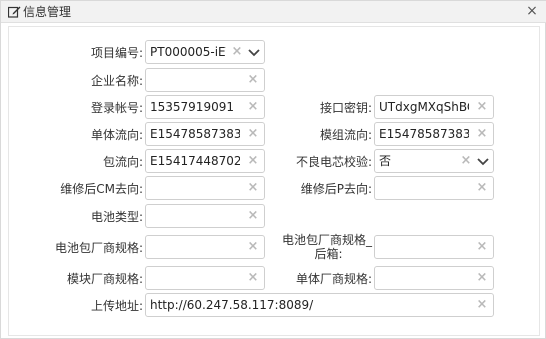  I want to click on project-no-label: 项目编号:, so click(116, 53).